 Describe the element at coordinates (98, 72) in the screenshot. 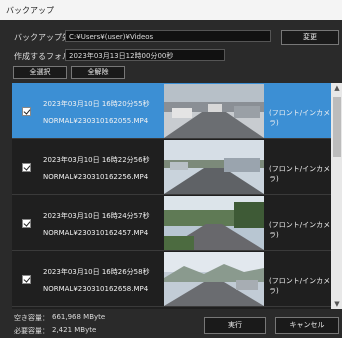

I see `deselect-all-button: 全解除` at that location.